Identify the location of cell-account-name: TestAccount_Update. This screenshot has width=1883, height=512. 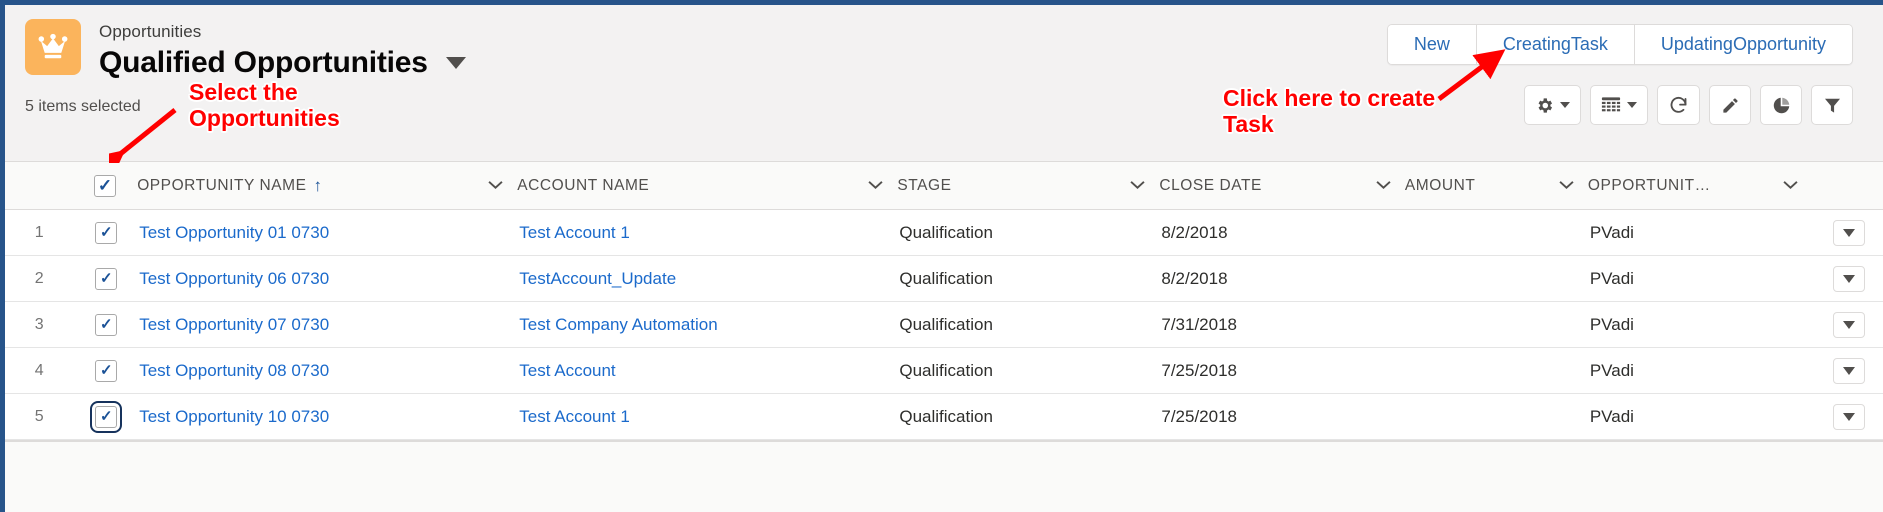
(707, 278).